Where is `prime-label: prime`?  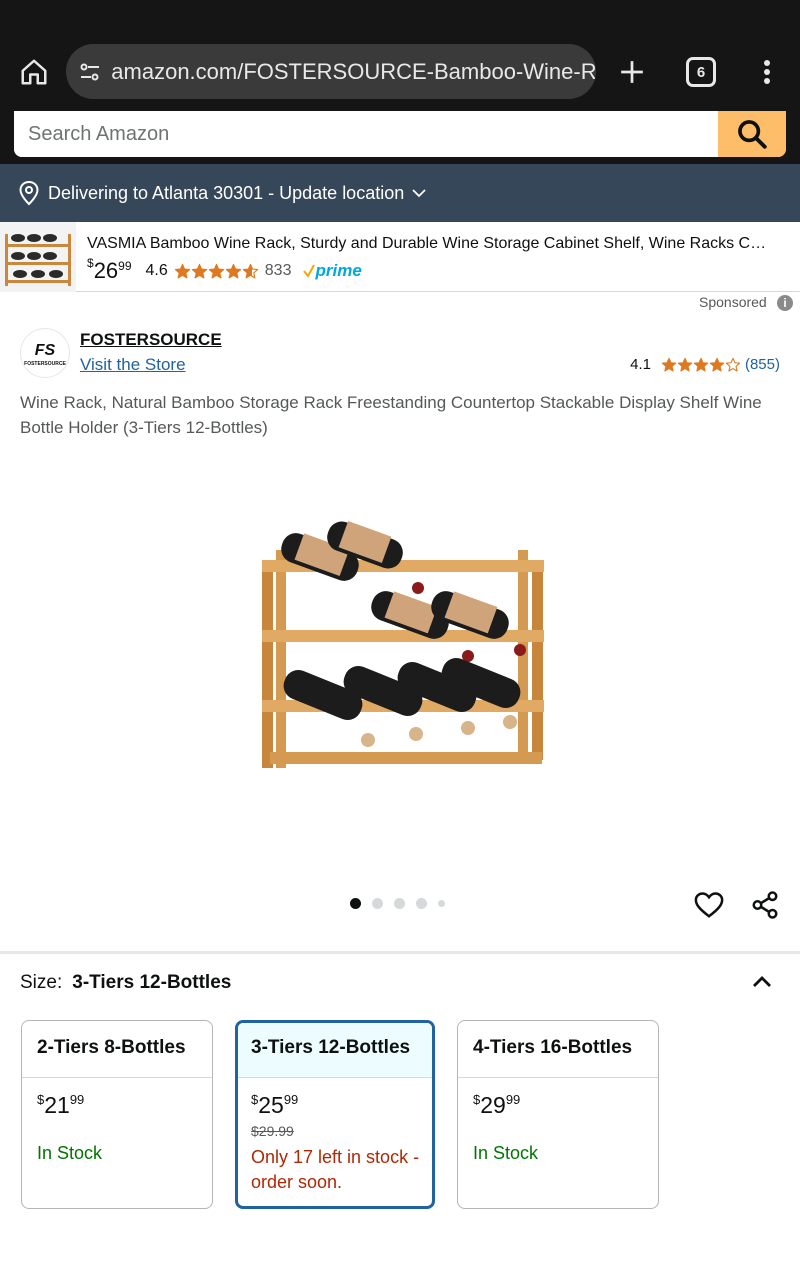
prime-label: prime is located at coordinates (338, 270).